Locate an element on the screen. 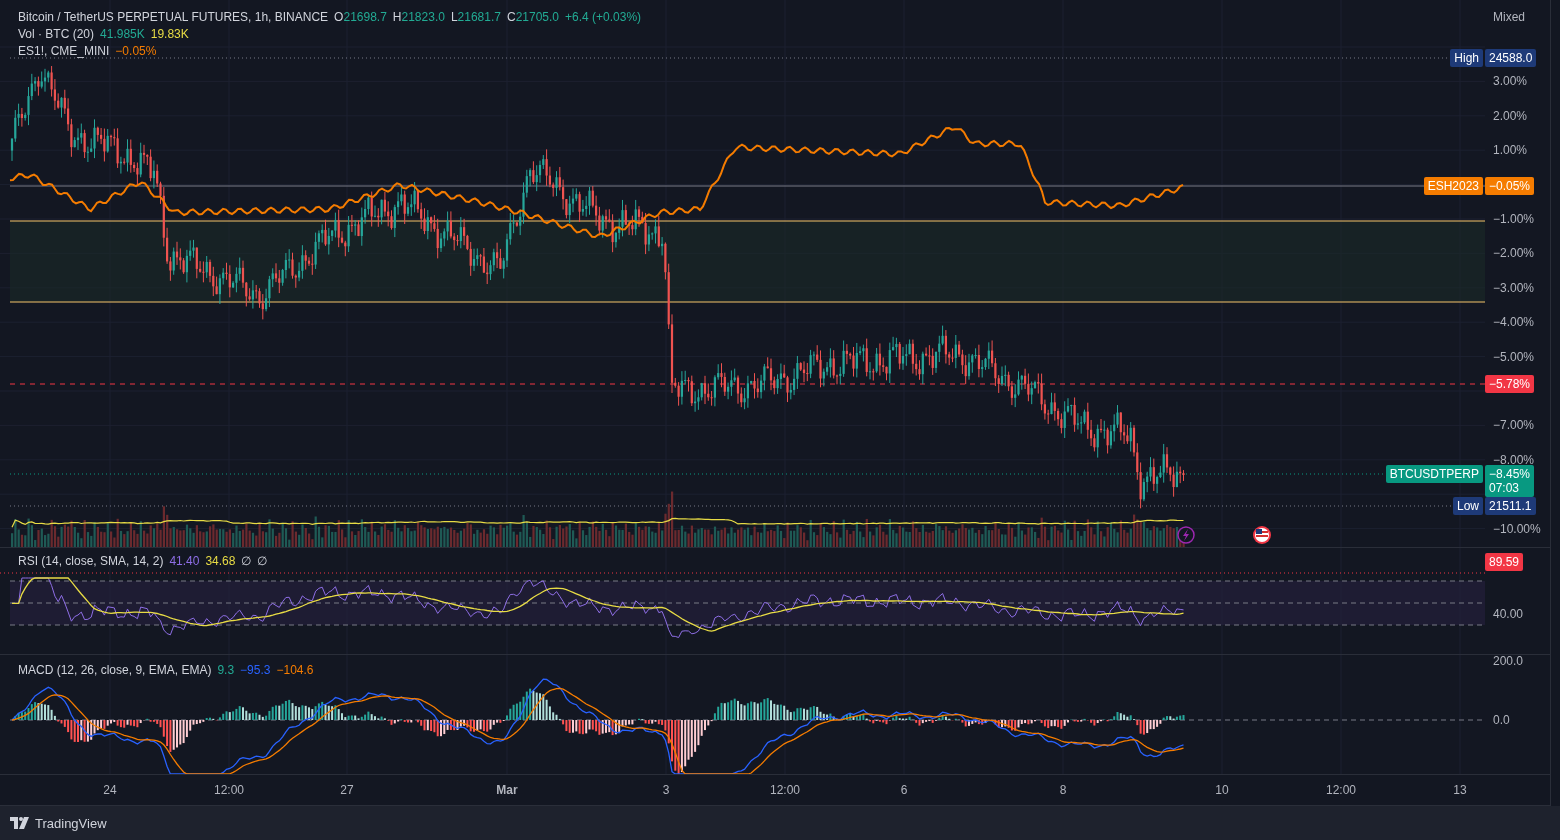 The image size is (1560, 840). ohlc-label: O is located at coordinates (339, 17).